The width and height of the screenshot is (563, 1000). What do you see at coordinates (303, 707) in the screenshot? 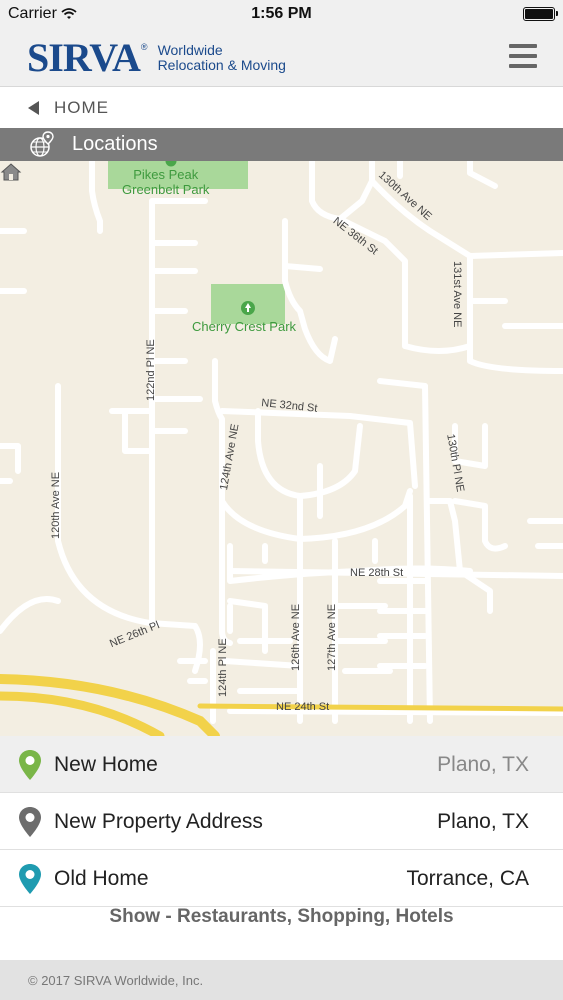
I see `street-label: NE 24th St` at bounding box center [303, 707].